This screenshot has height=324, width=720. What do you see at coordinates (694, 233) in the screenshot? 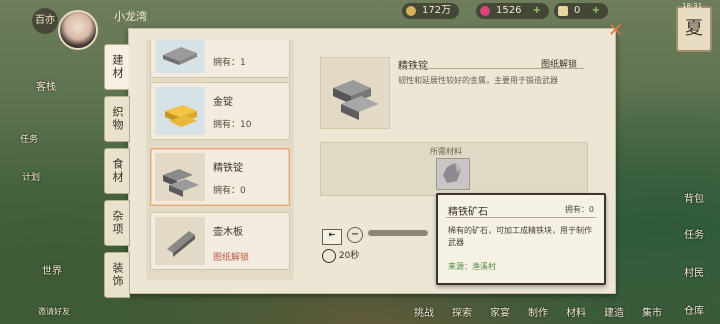
I see `side-item-mission: 任务` at bounding box center [694, 233].